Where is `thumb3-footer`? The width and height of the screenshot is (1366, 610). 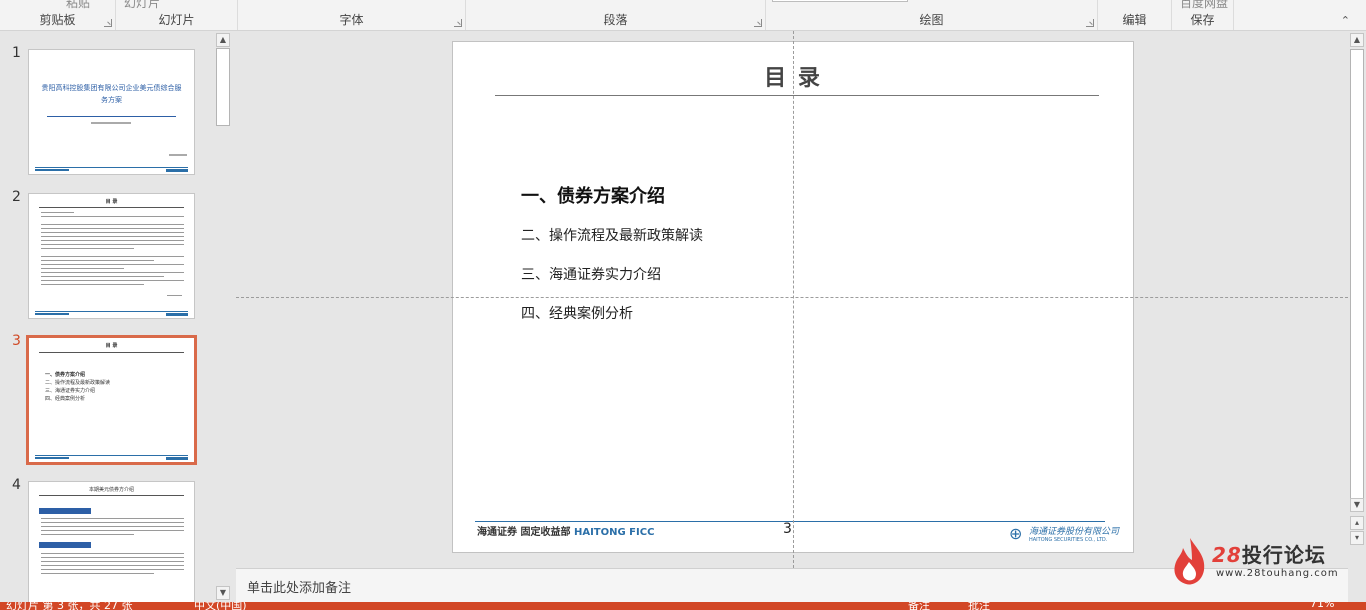 thumb3-footer is located at coordinates (111, 457).